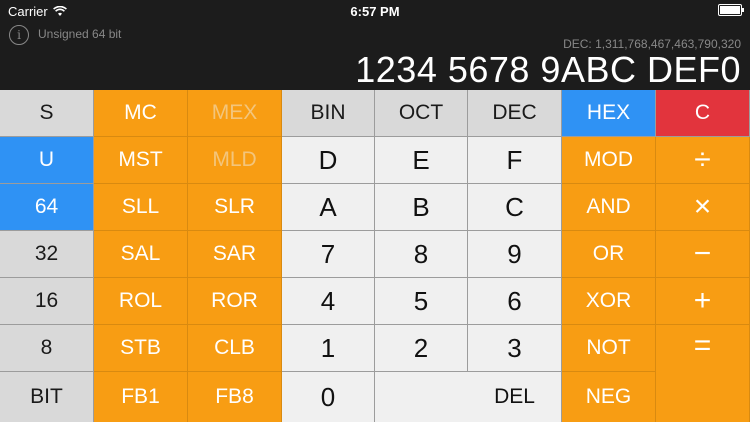  Describe the element at coordinates (703, 254) in the screenshot. I see `subtract-key: −` at that location.